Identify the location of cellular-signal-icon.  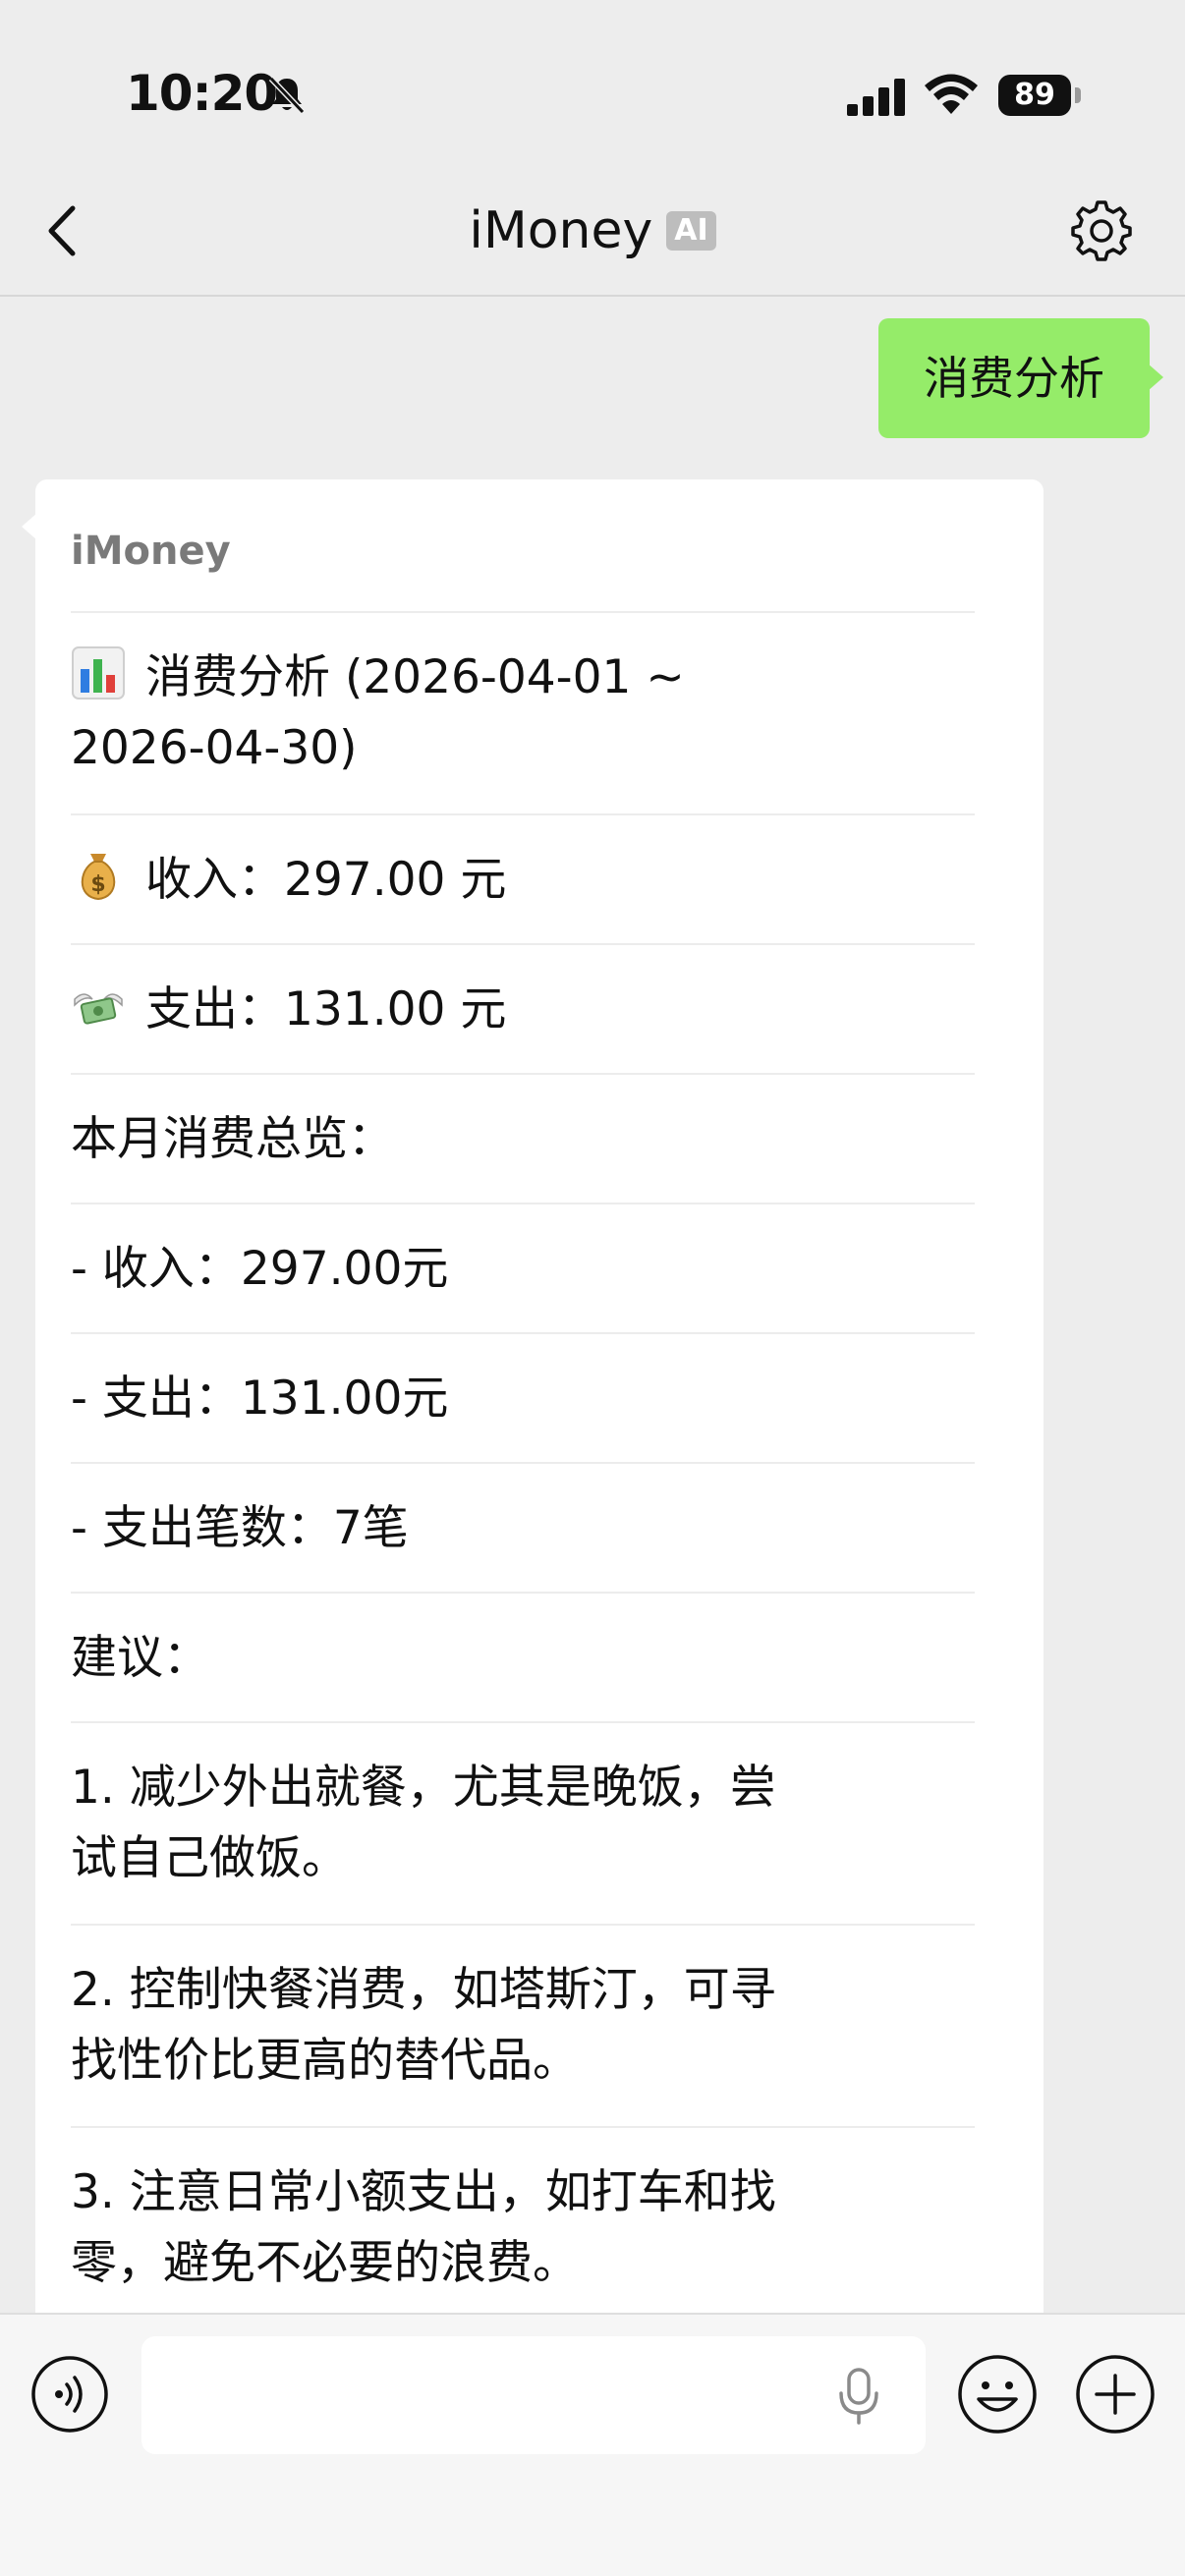
(876, 97).